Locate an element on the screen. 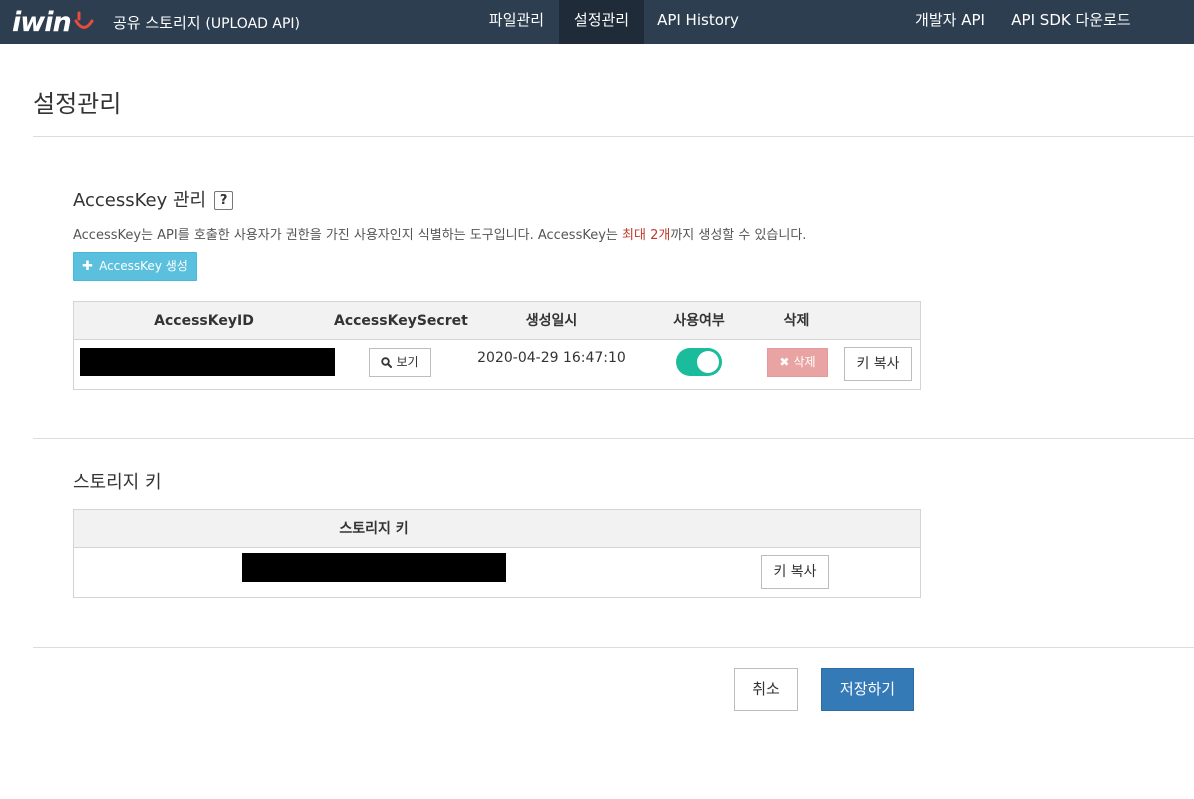 The width and height of the screenshot is (1194, 799). enabled-toggle is located at coordinates (699, 362).